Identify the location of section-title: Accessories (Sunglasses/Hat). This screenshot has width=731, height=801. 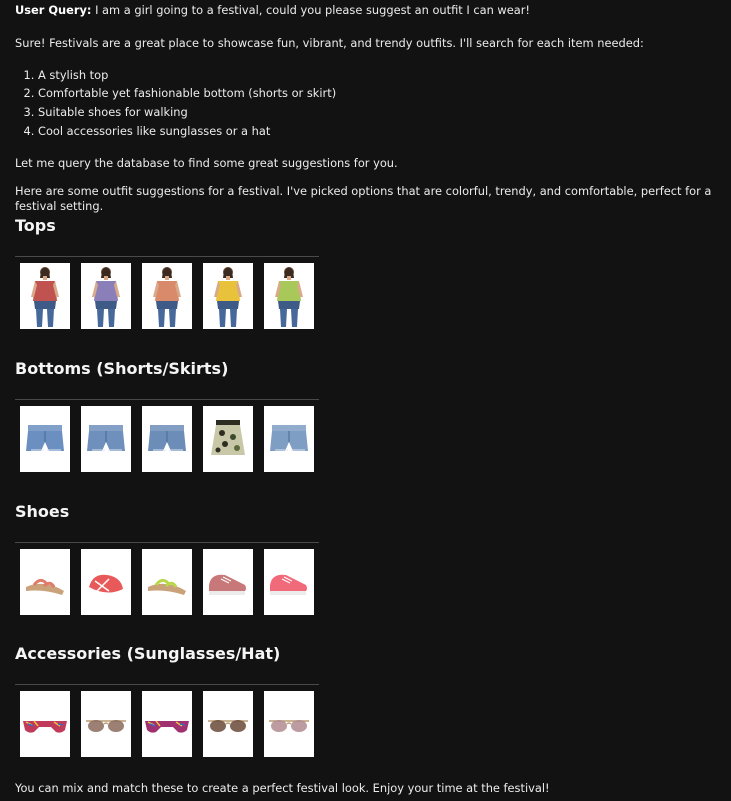
(148, 653).